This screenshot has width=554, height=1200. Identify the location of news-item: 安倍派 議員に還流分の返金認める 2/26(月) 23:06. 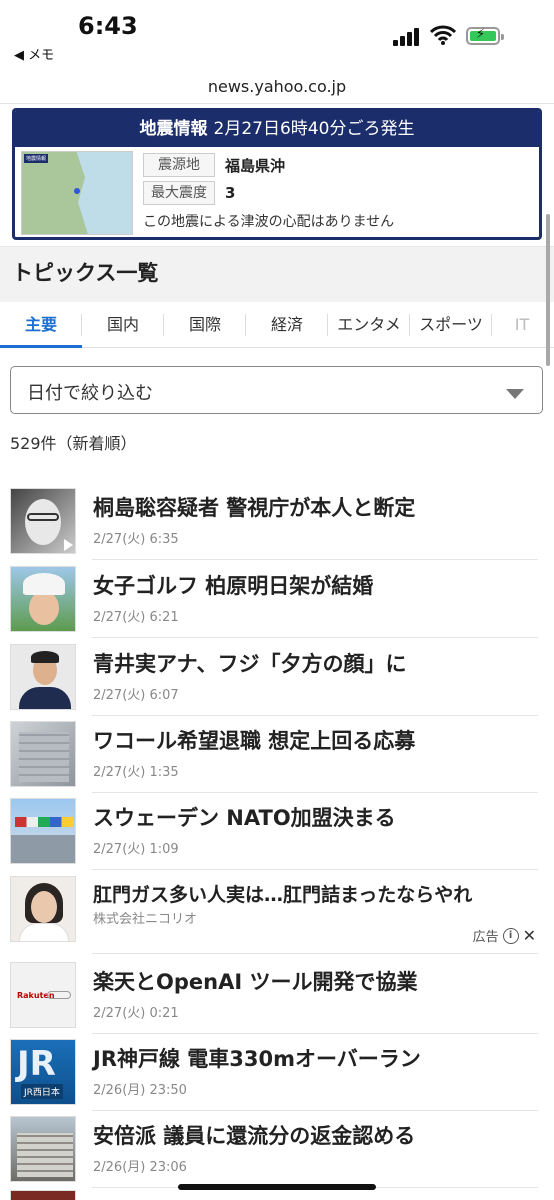
(277, 1149).